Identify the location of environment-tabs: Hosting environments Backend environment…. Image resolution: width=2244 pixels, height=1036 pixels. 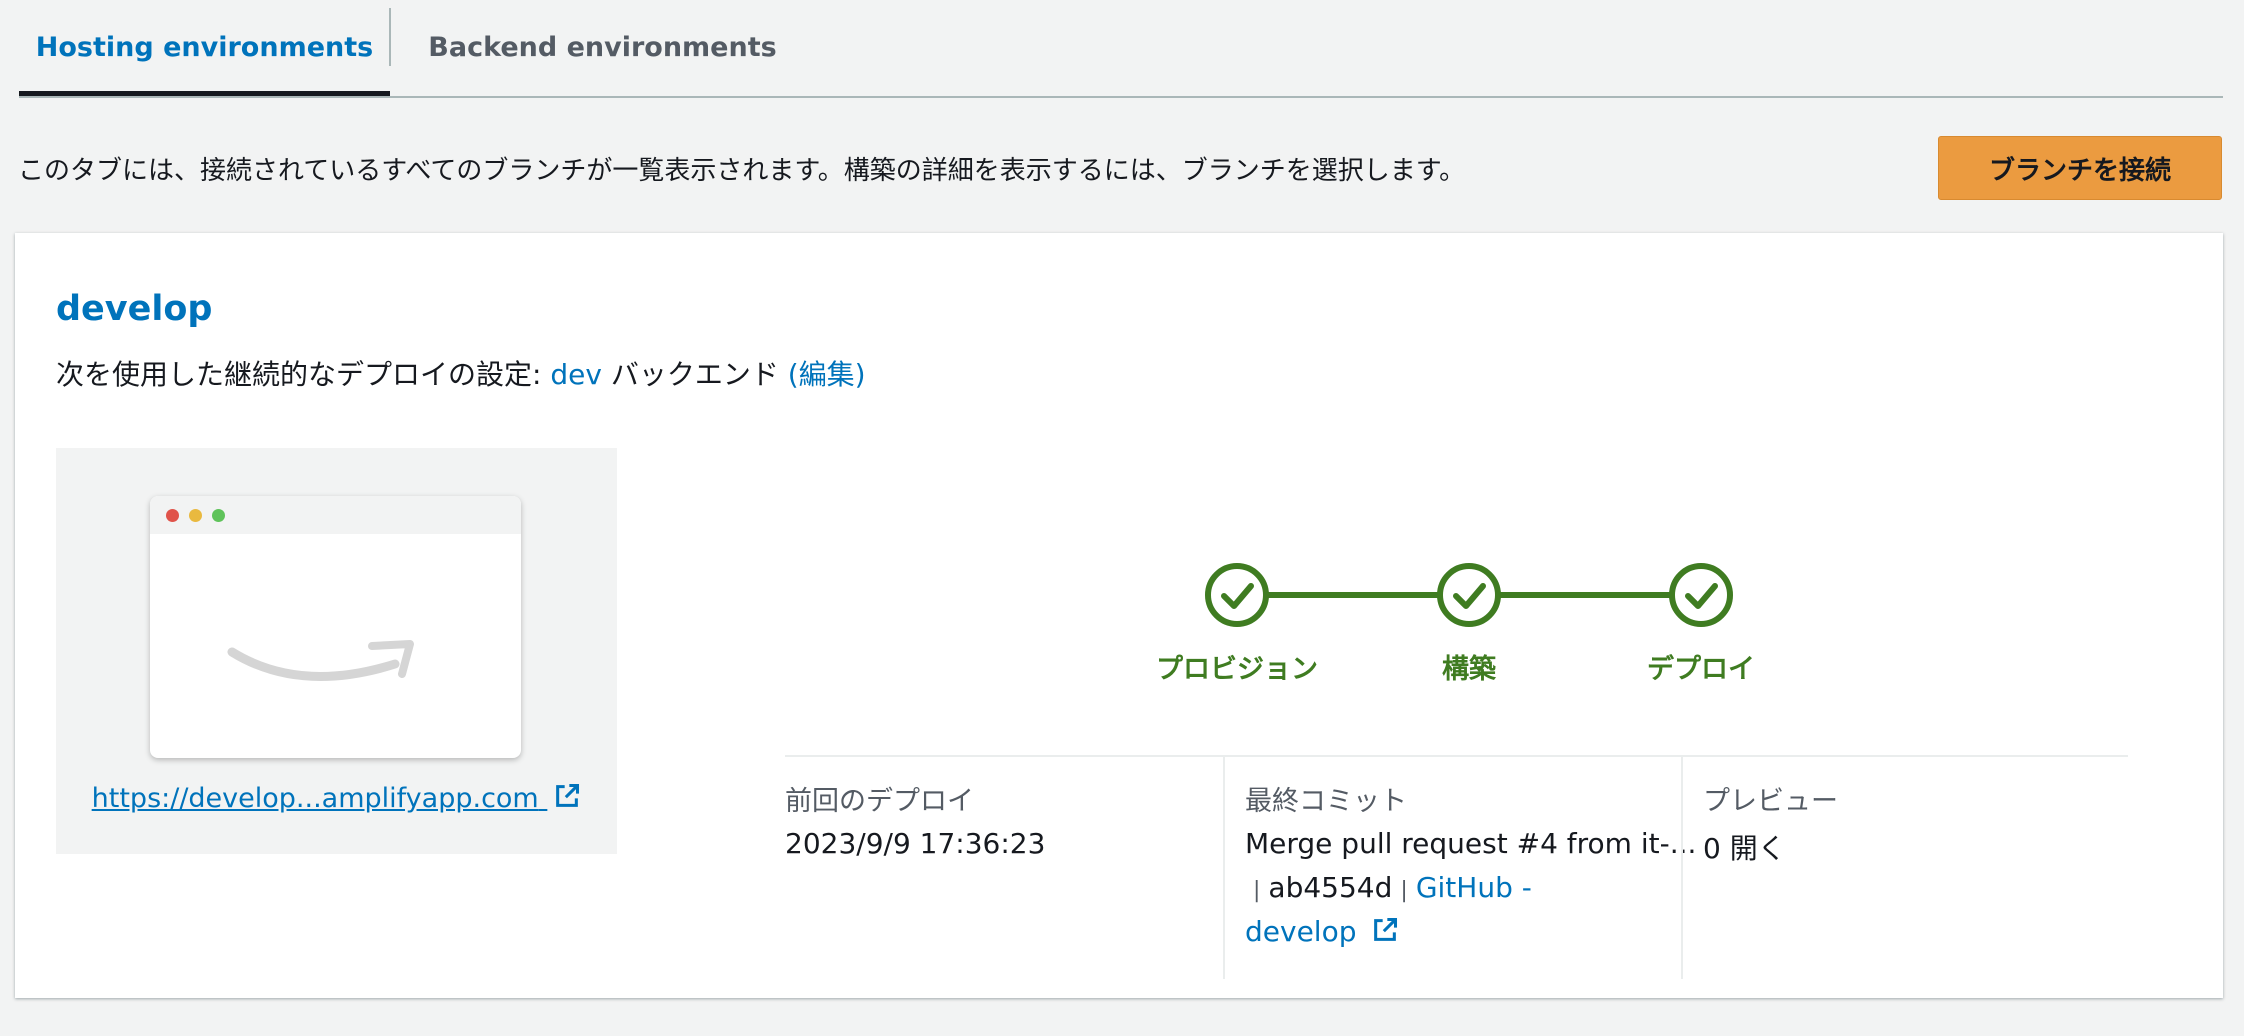
(1121, 49).